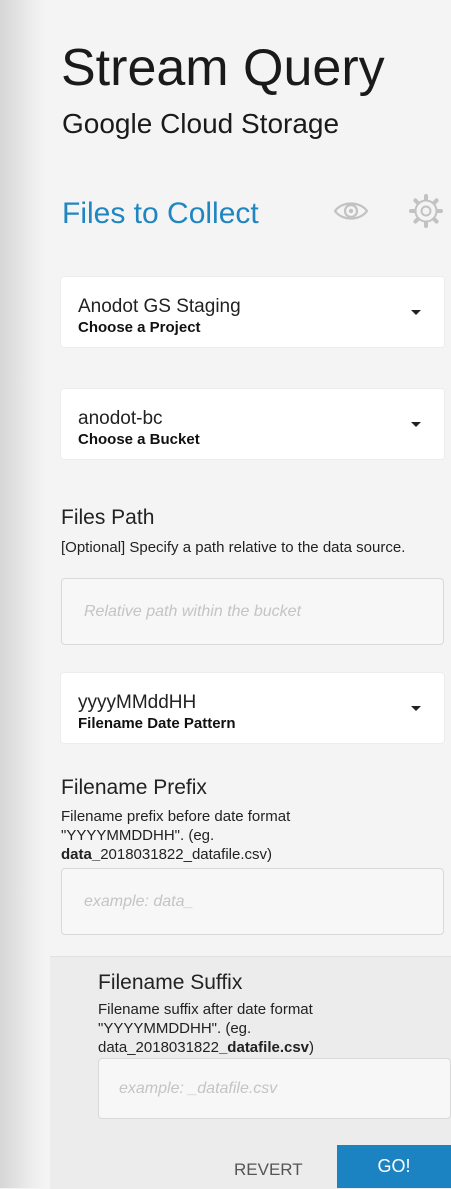 This screenshot has width=451, height=1189. Describe the element at coordinates (108, 517) in the screenshot. I see `files-path-title: Files Path` at that location.